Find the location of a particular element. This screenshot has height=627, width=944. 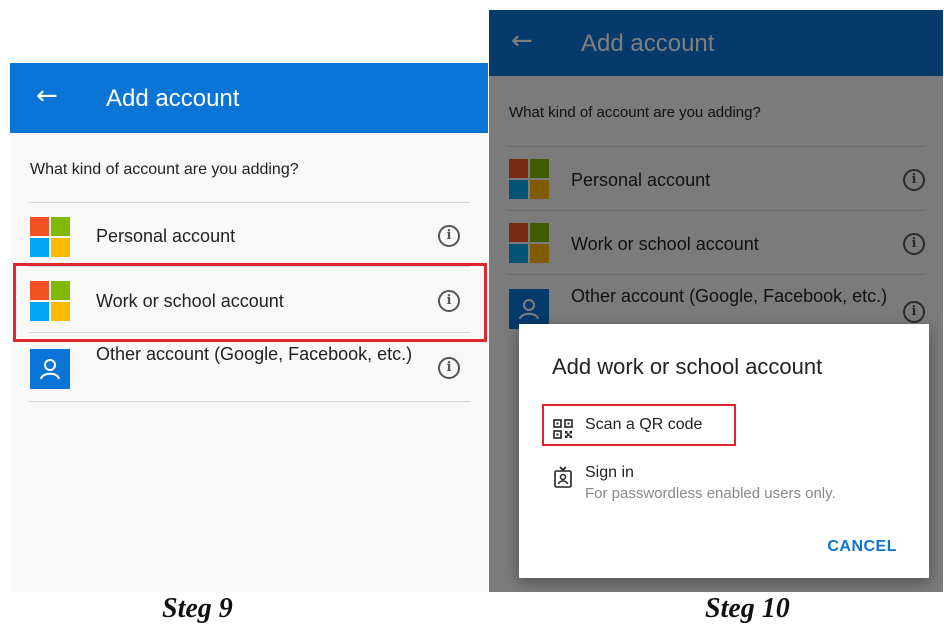

highlight-scan-qr is located at coordinates (639, 425).